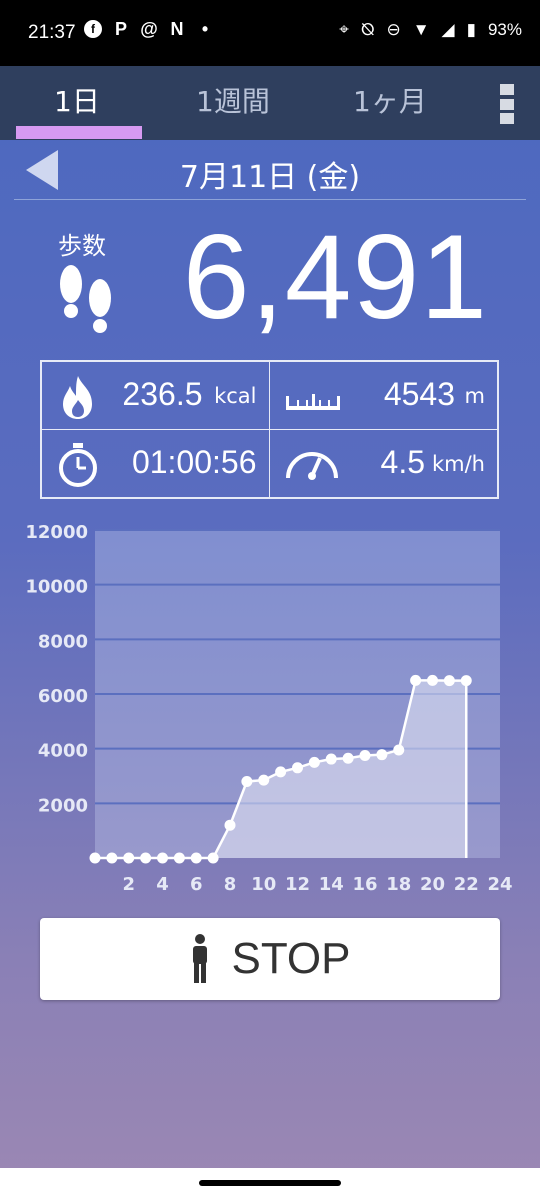 The height and width of the screenshot is (1199, 540). I want to click on speed-cell: 4.5 km/h, so click(384, 464).